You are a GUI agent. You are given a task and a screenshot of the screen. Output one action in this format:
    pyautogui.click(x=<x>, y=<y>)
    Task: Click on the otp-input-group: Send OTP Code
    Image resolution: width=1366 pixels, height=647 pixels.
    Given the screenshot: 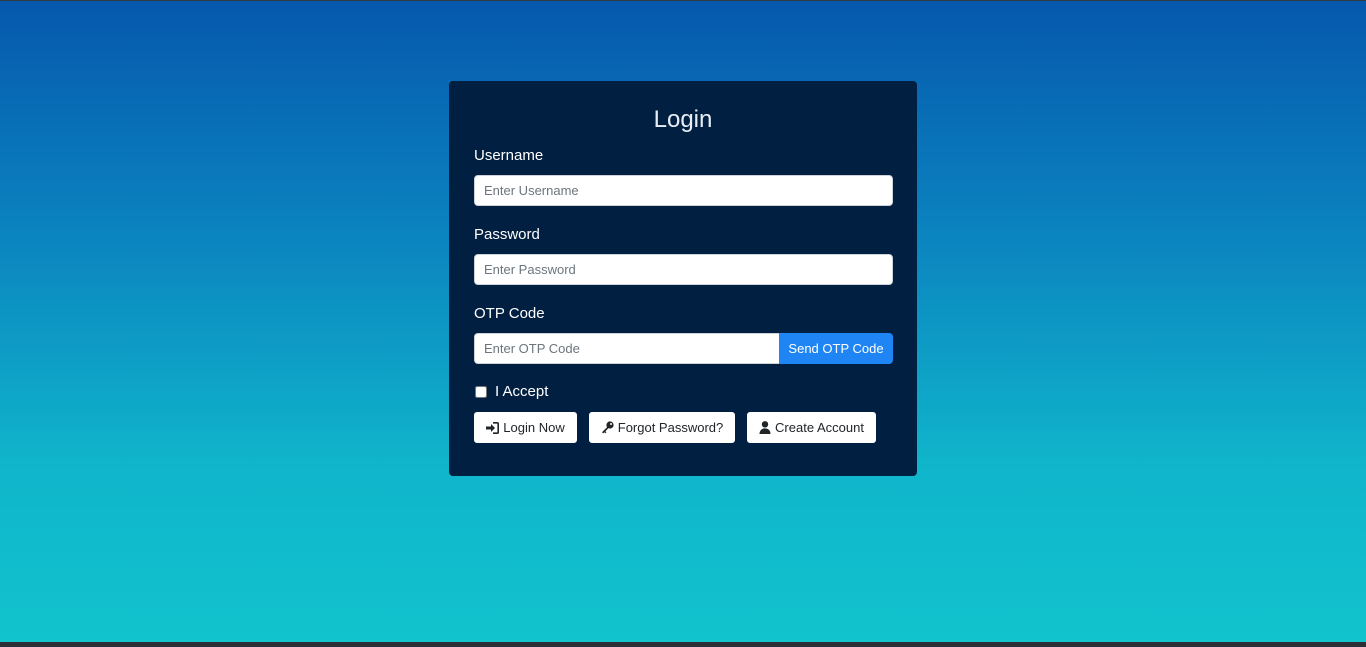 What is the action you would take?
    pyautogui.click(x=683, y=348)
    